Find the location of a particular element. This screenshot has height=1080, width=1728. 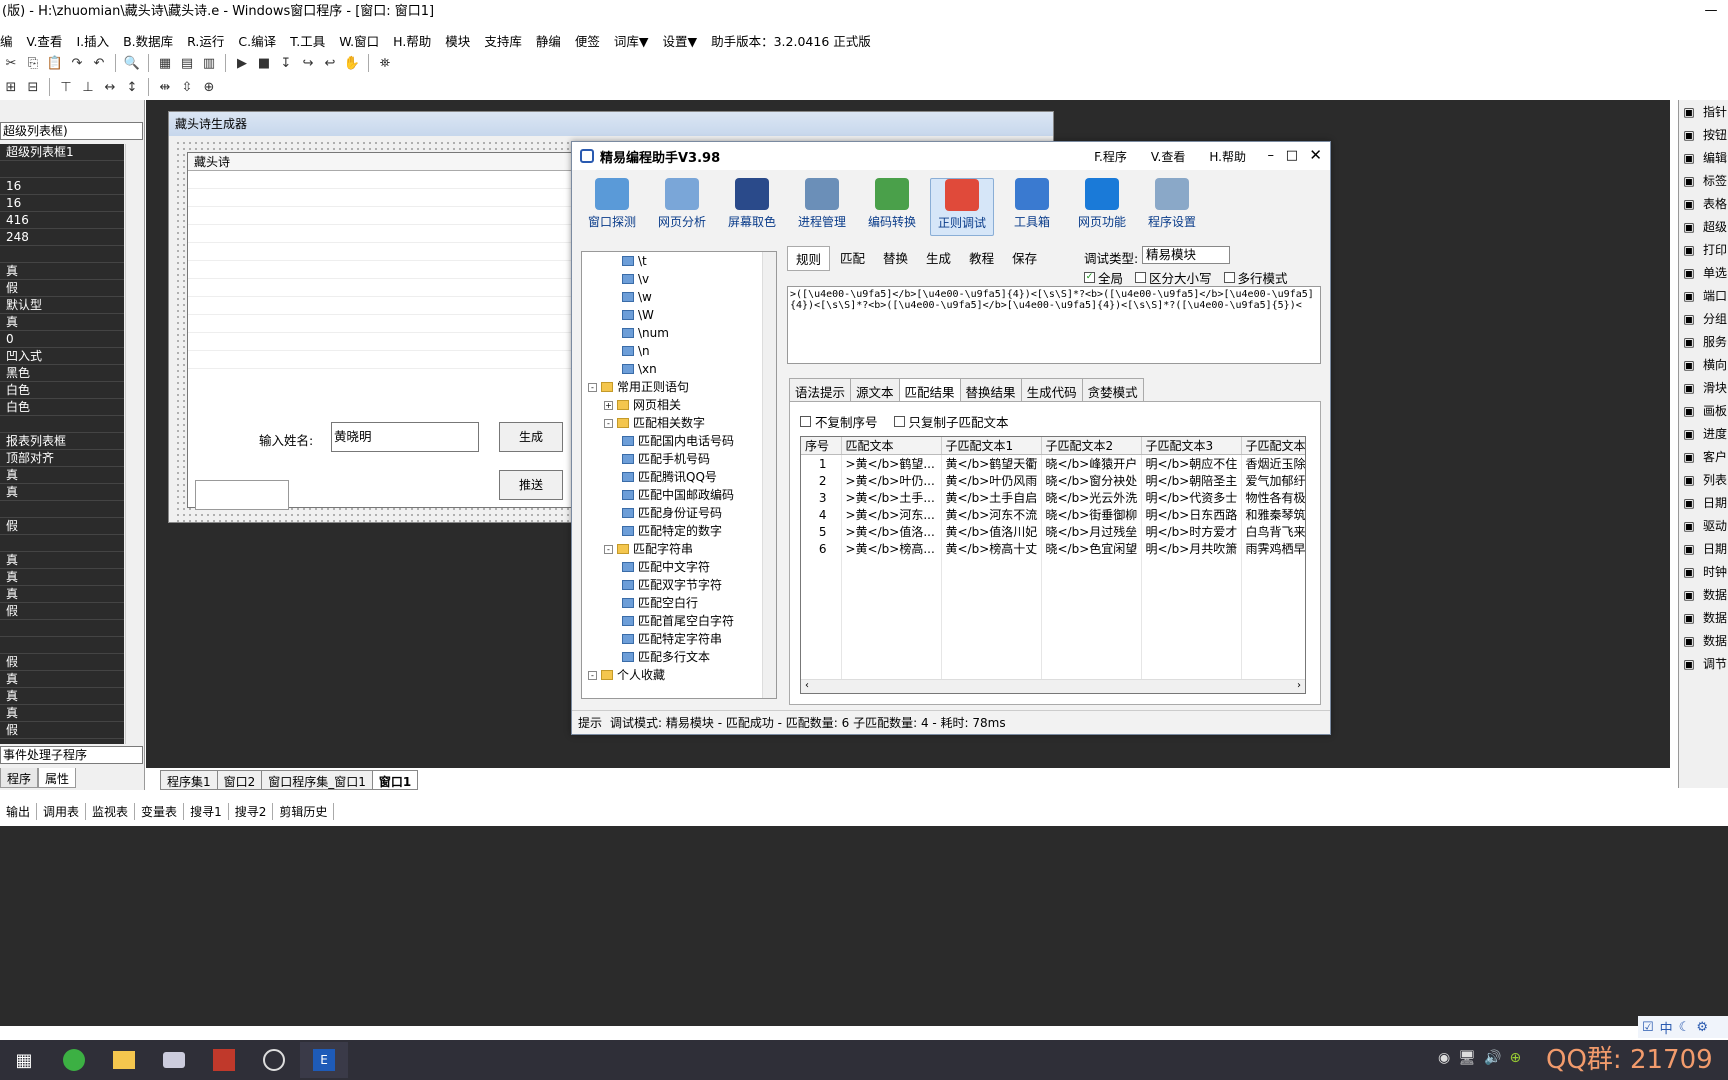

same-width-icon: ↔ is located at coordinates (110, 87).